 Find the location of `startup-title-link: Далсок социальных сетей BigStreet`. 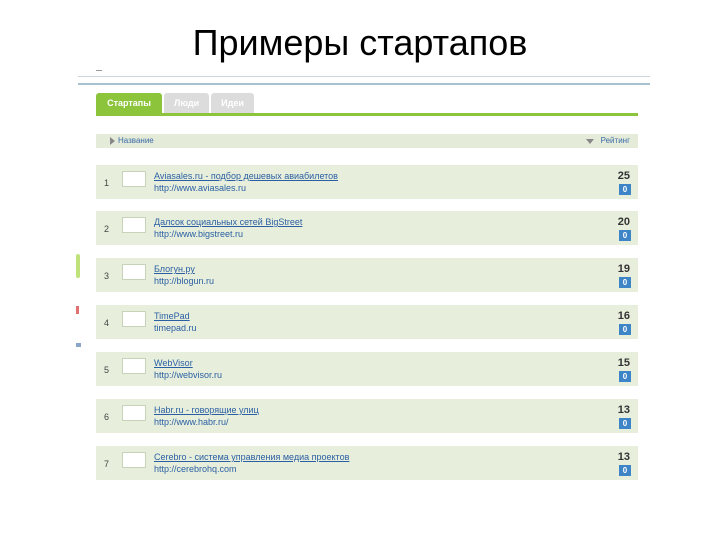

startup-title-link: Далсок социальных сетей BigStreet is located at coordinates (228, 222).